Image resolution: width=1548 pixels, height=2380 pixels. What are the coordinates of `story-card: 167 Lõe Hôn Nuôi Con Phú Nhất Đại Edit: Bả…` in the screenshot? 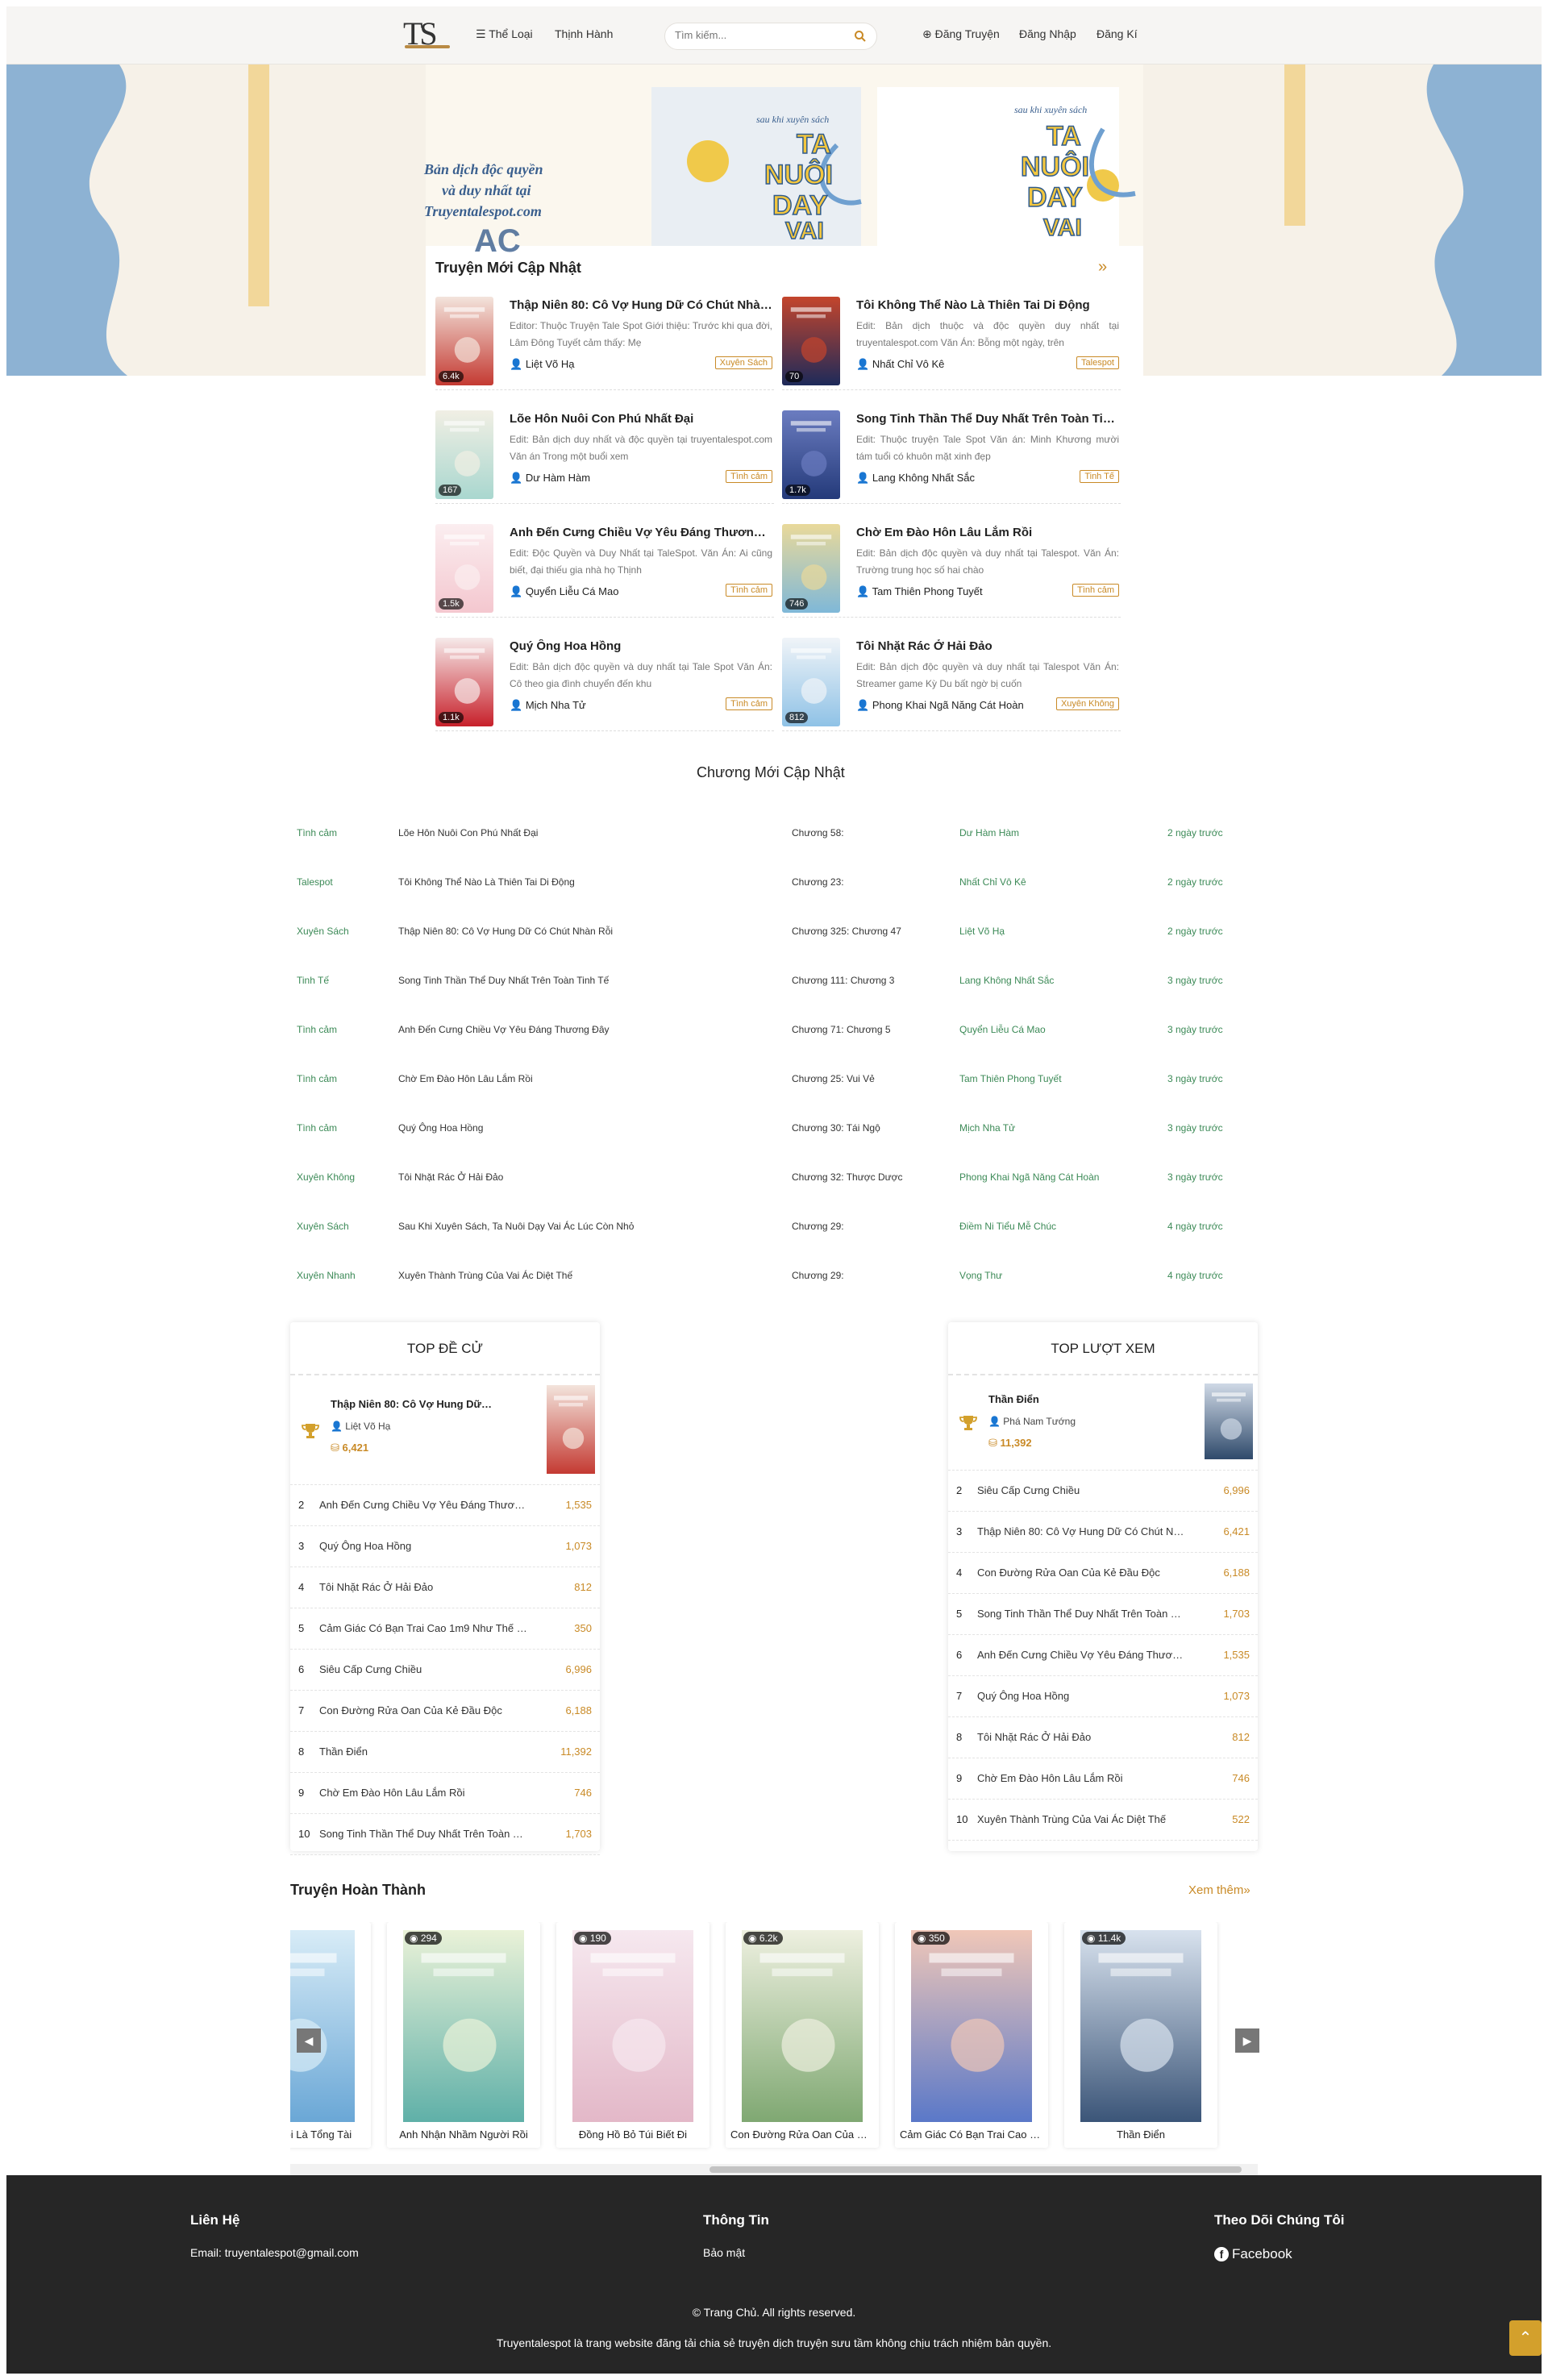 It's located at (604, 456).